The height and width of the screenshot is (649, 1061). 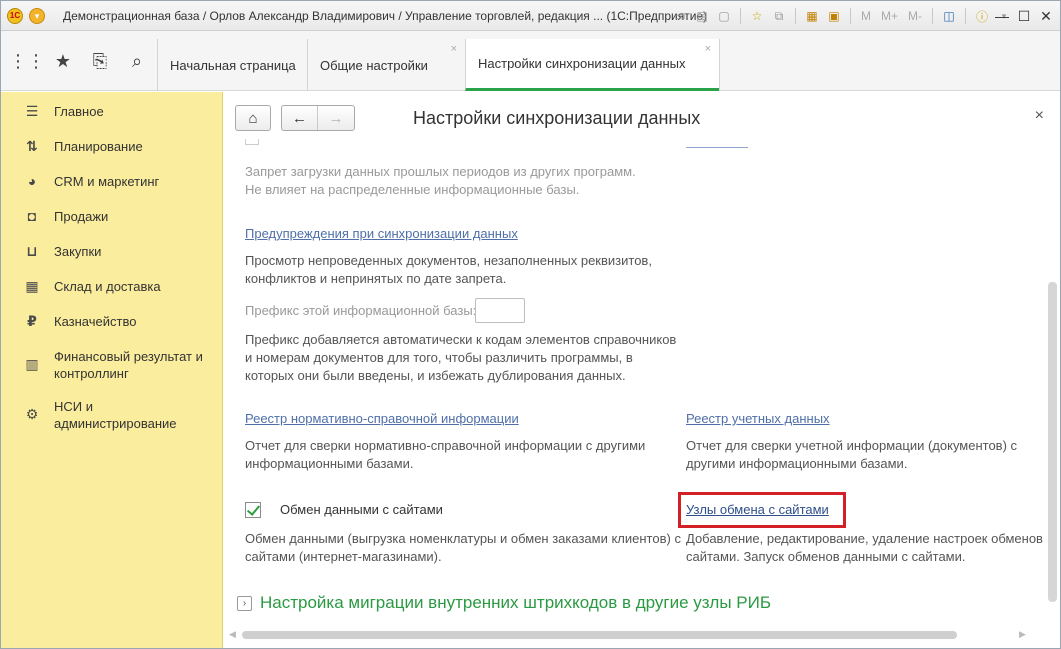 I want to click on tab-divider, so click(x=719, y=65).